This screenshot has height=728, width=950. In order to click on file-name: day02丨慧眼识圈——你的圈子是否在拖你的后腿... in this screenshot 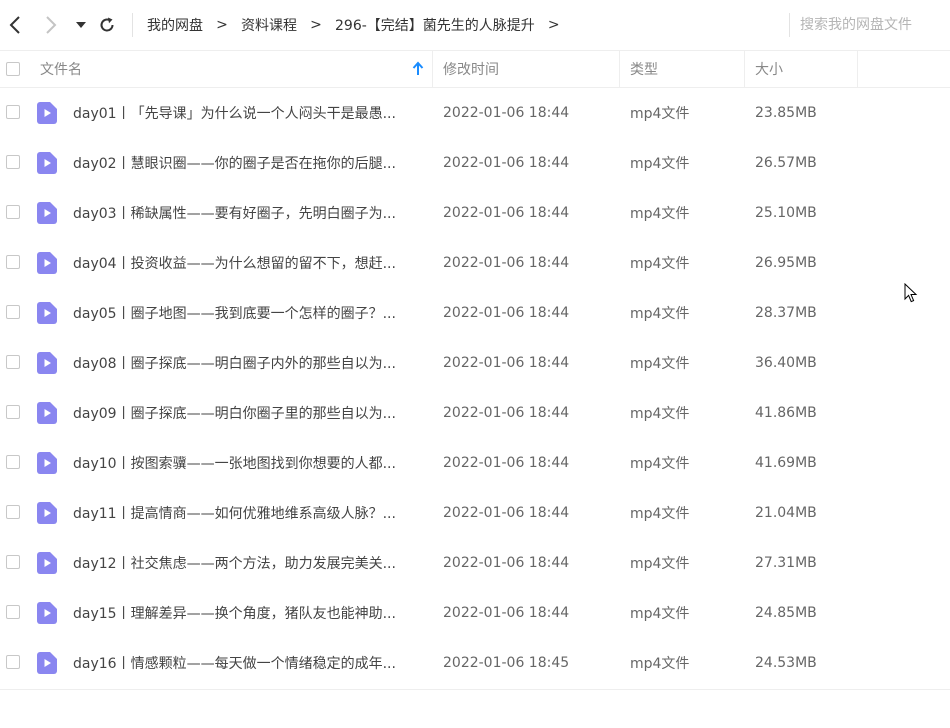, I will do `click(248, 163)`.